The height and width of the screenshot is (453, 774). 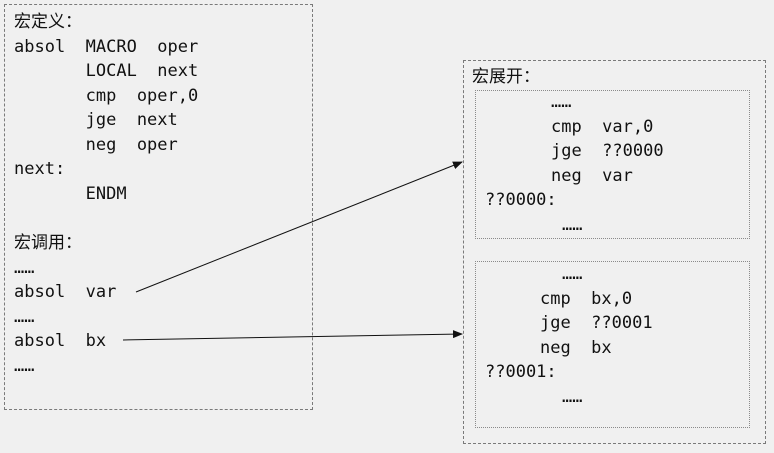 What do you see at coordinates (299, 227) in the screenshot?
I see `arrow-var-to-expansion` at bounding box center [299, 227].